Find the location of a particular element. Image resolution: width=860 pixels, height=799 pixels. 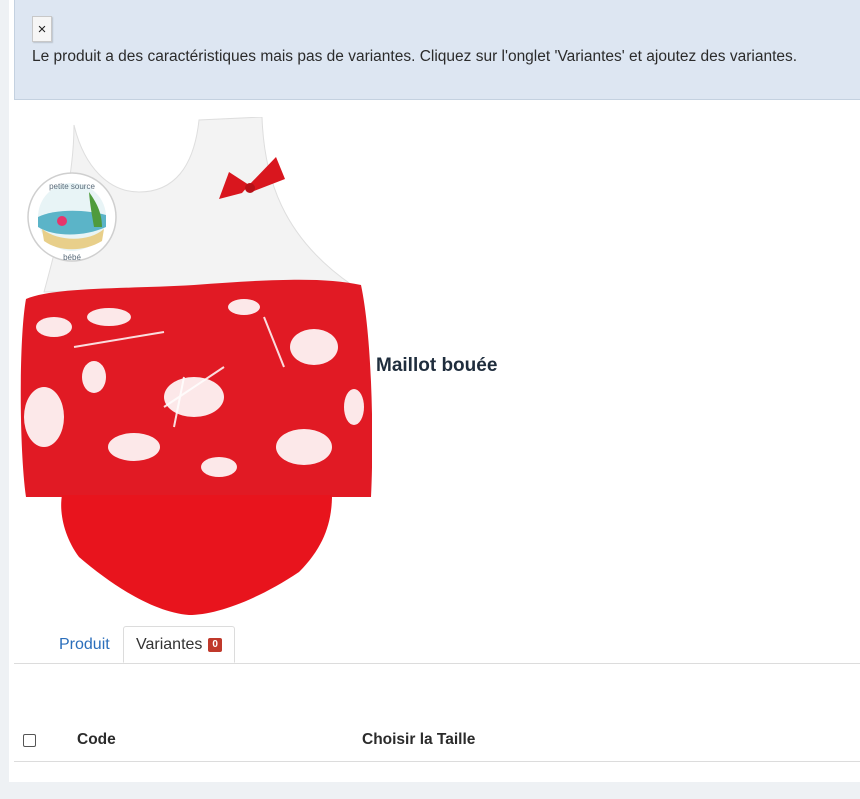

tab-produit: Produit is located at coordinates (84, 644).